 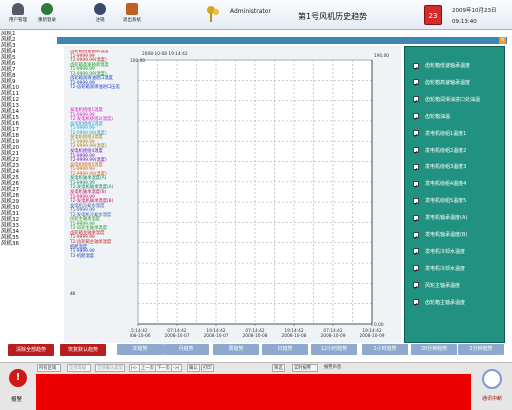 What do you see at coordinates (186, 349) in the screenshot?
I see `range-button: 月趋势` at bounding box center [186, 349].